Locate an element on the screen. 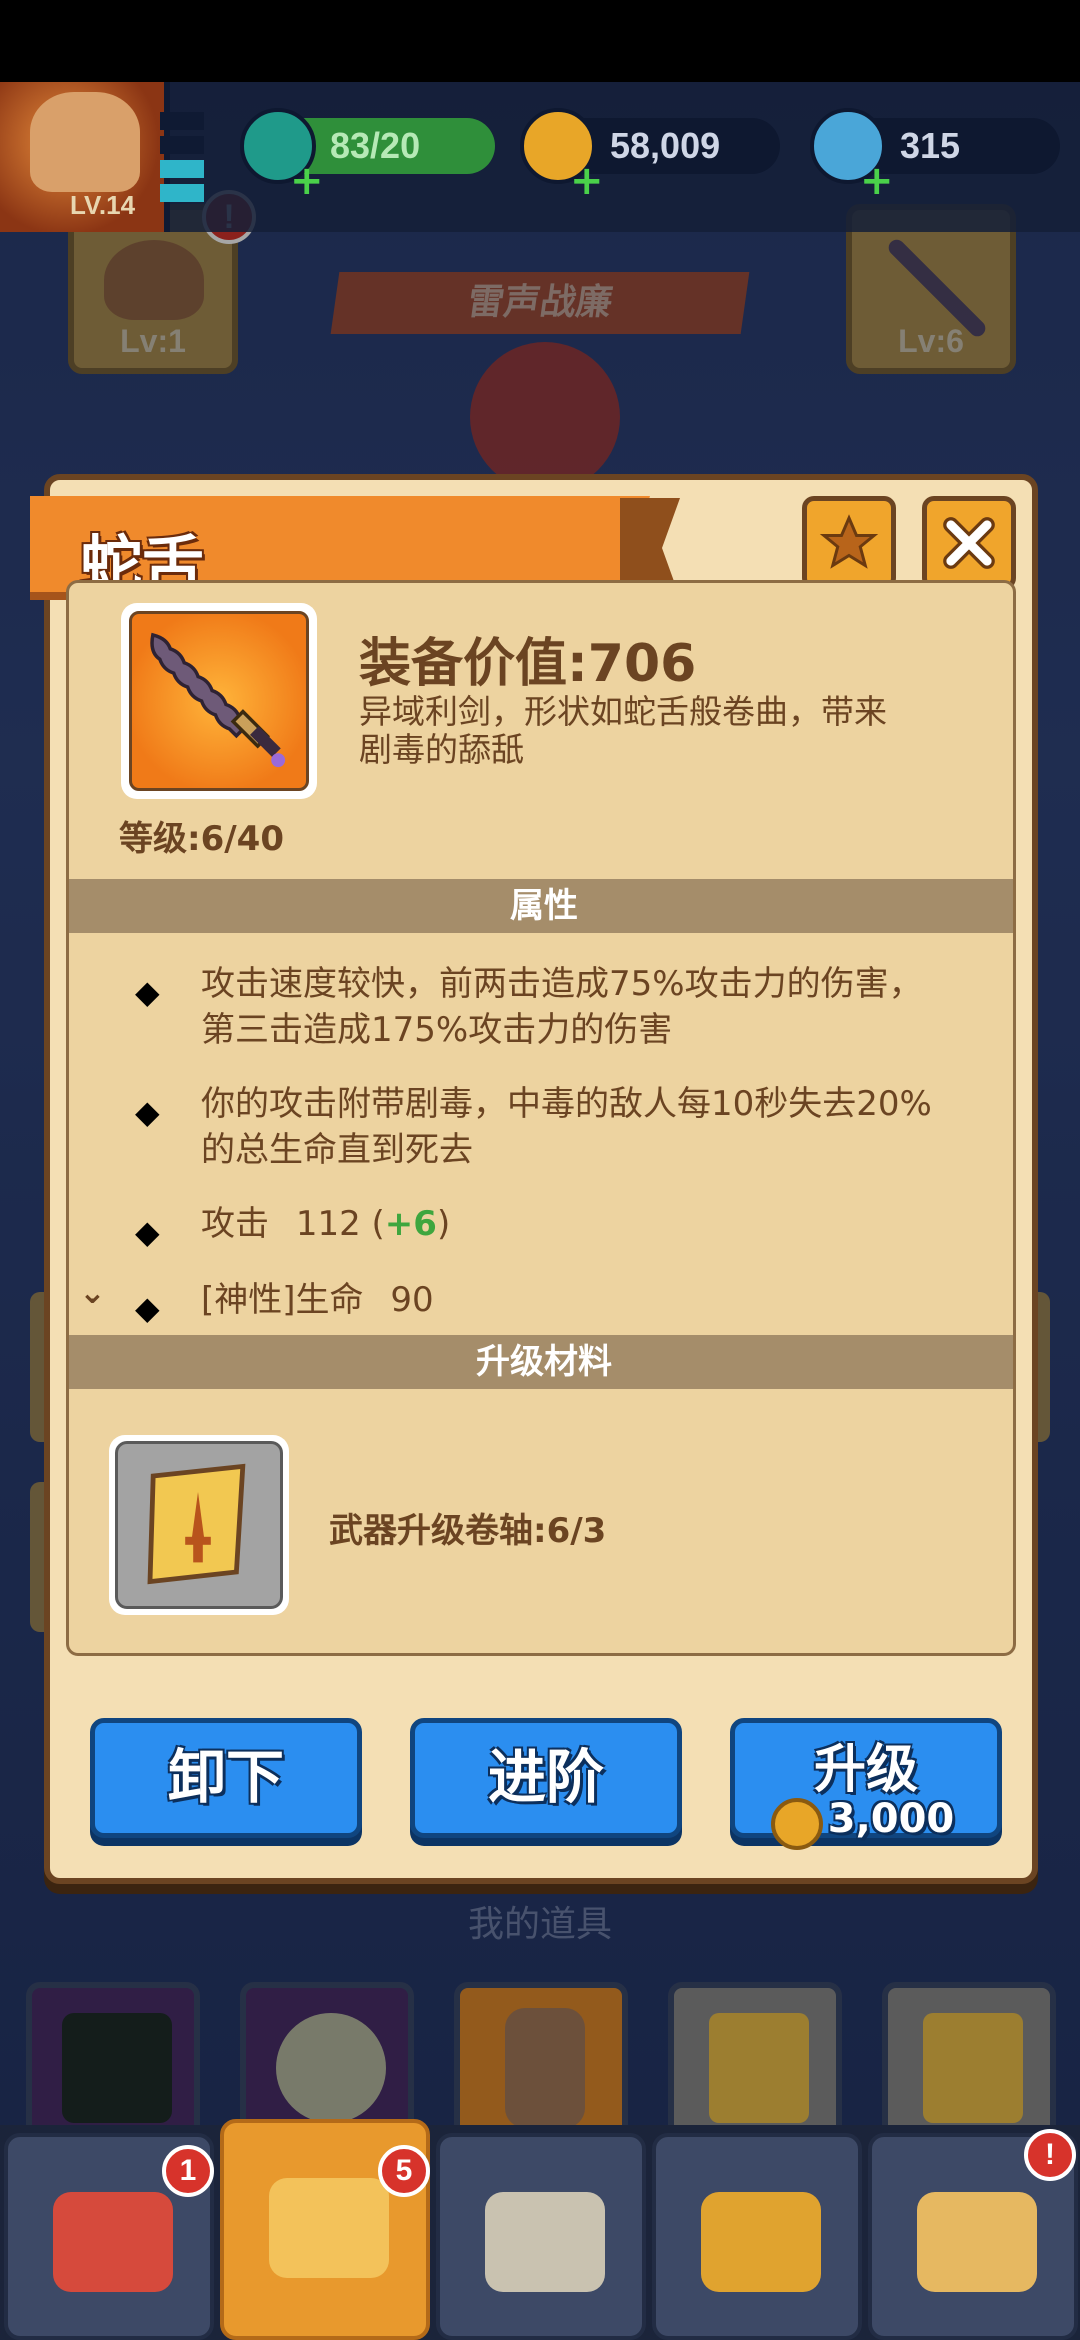 The height and width of the screenshot is (2340, 1080). attributes-header: 属性 is located at coordinates (541, 906).